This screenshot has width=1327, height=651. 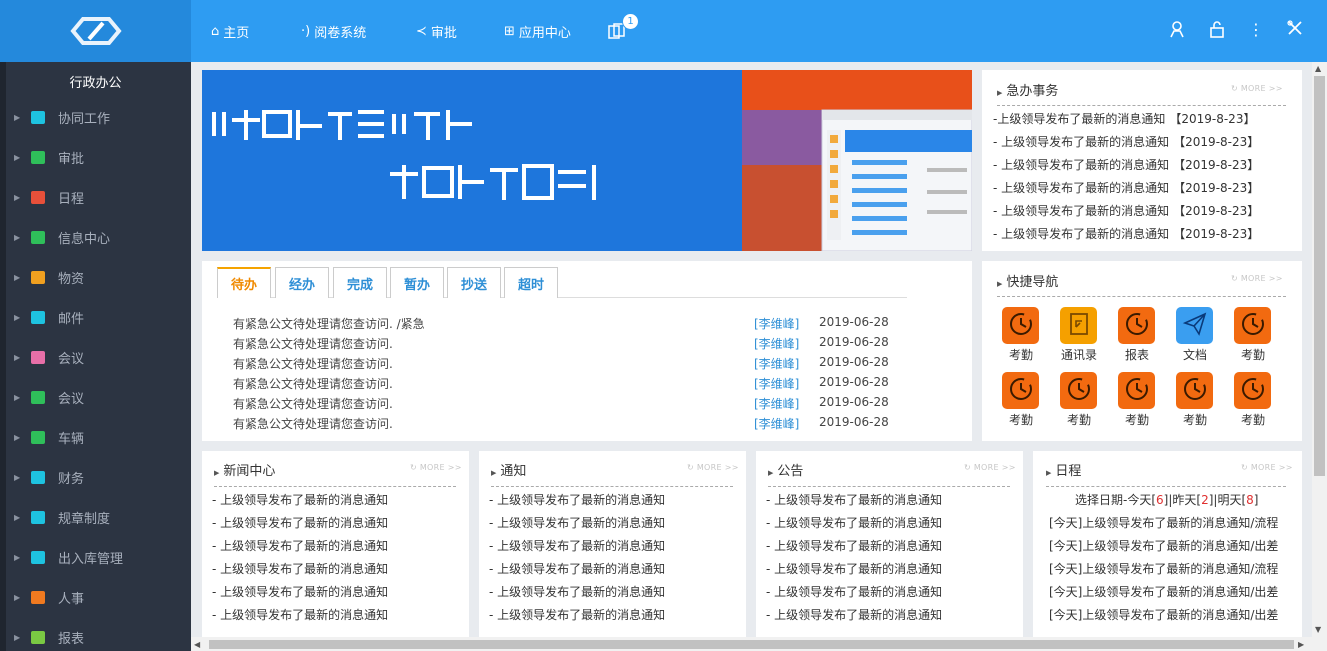 I want to click on quick-nav-more-link: ↻ MORE >>, so click(x=1257, y=278).